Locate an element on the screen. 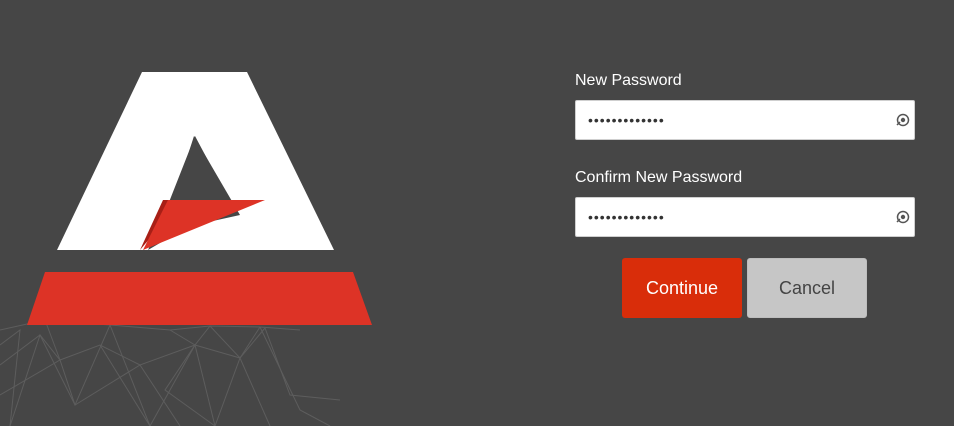 This screenshot has height=426, width=954. confirm-password-field-wrap is located at coordinates (745, 217).